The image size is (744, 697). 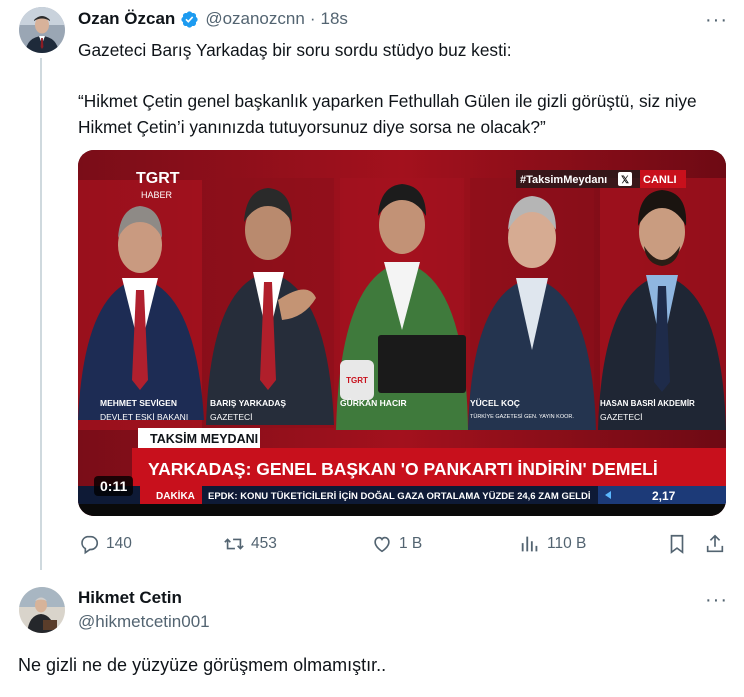 What do you see at coordinates (119, 543) in the screenshot?
I see `reply-count: 140` at bounding box center [119, 543].